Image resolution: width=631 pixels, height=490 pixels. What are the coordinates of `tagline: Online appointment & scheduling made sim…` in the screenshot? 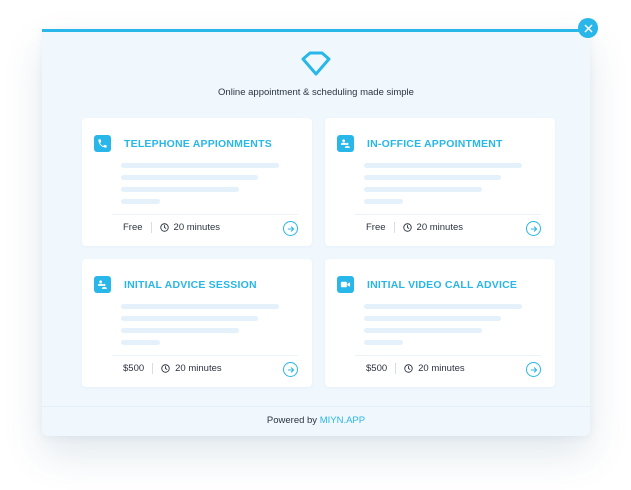 It's located at (316, 92).